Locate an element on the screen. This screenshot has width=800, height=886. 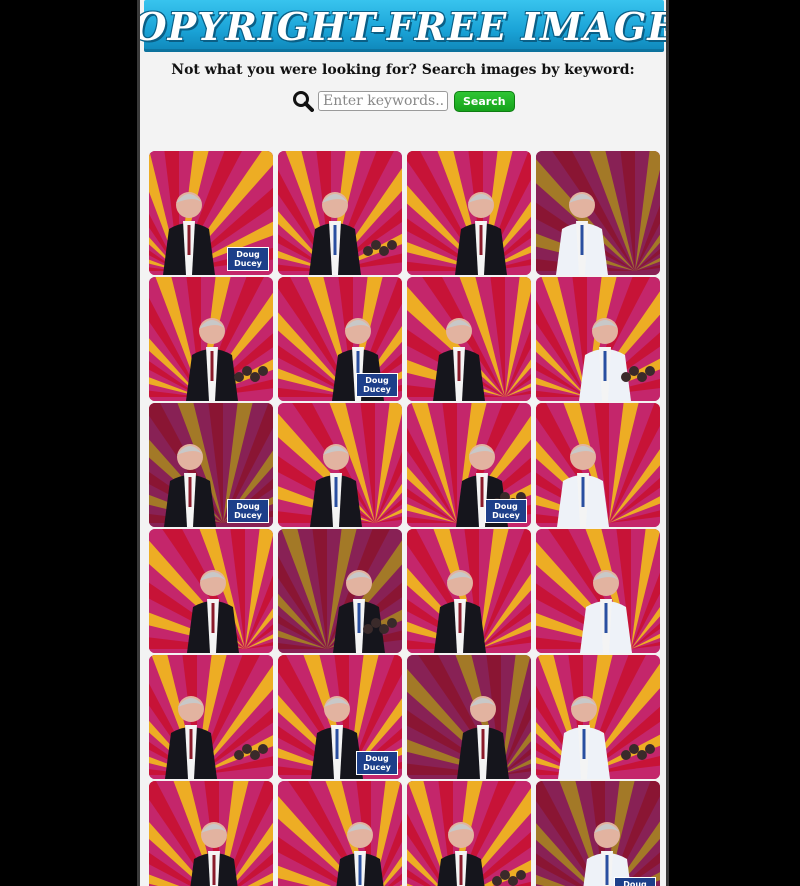
site-header-banner: COPYRIGHT-FREE IMAGES is located at coordinates (403, 26).